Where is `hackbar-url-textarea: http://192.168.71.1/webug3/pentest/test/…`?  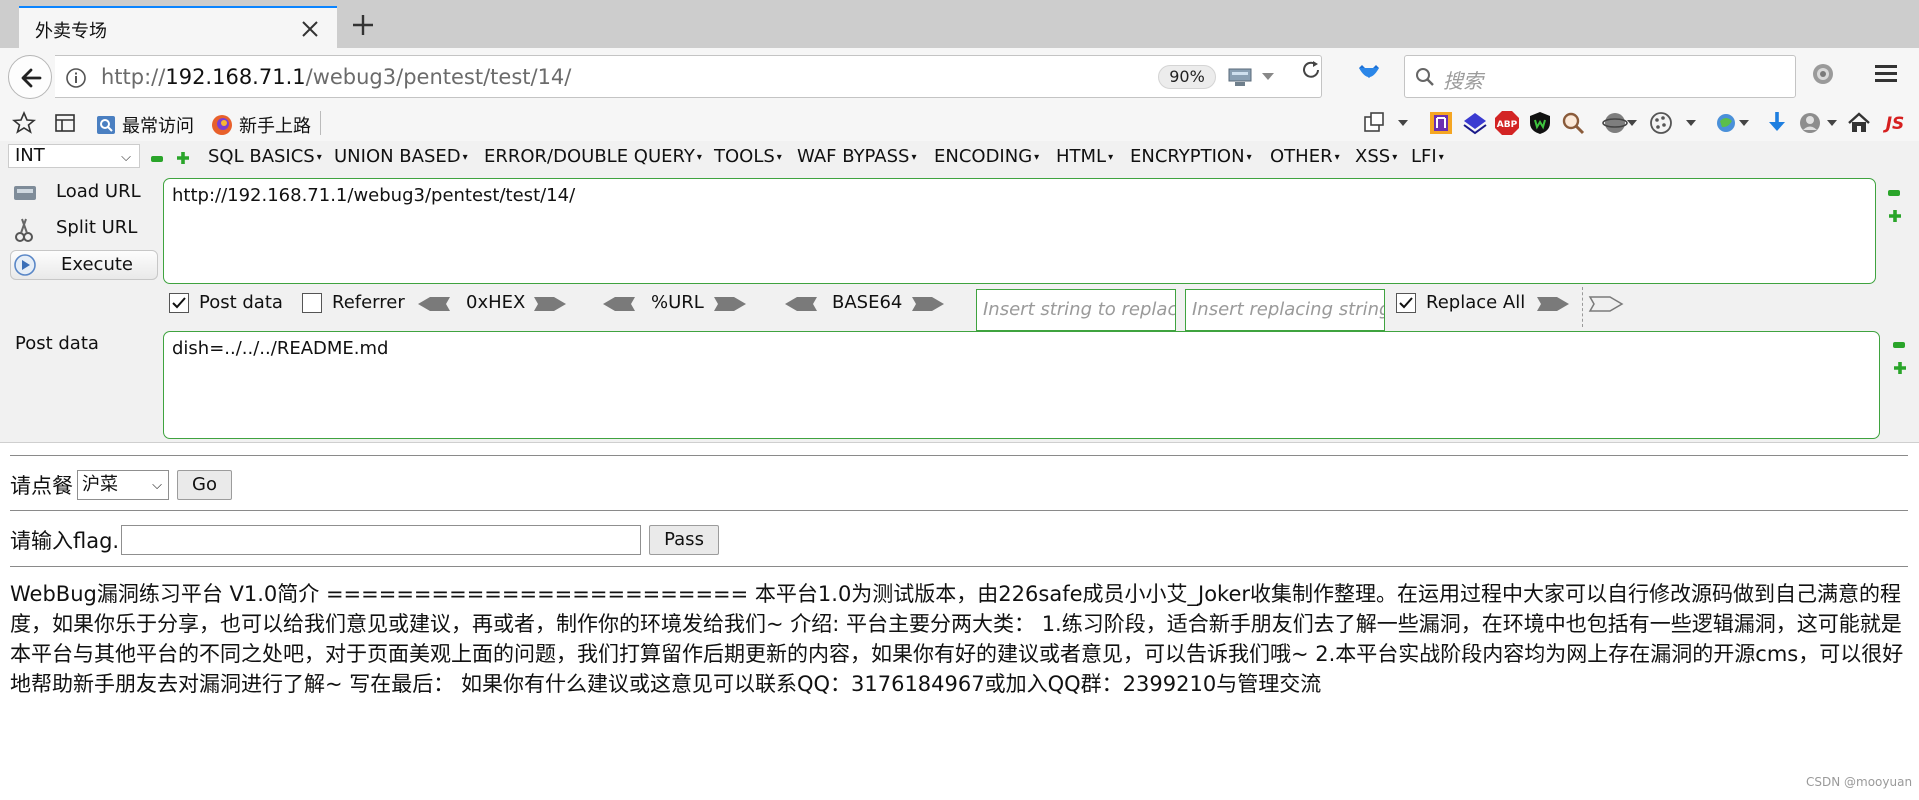
hackbar-url-textarea: http://192.168.71.1/webug3/pentest/test/… is located at coordinates (1019, 231).